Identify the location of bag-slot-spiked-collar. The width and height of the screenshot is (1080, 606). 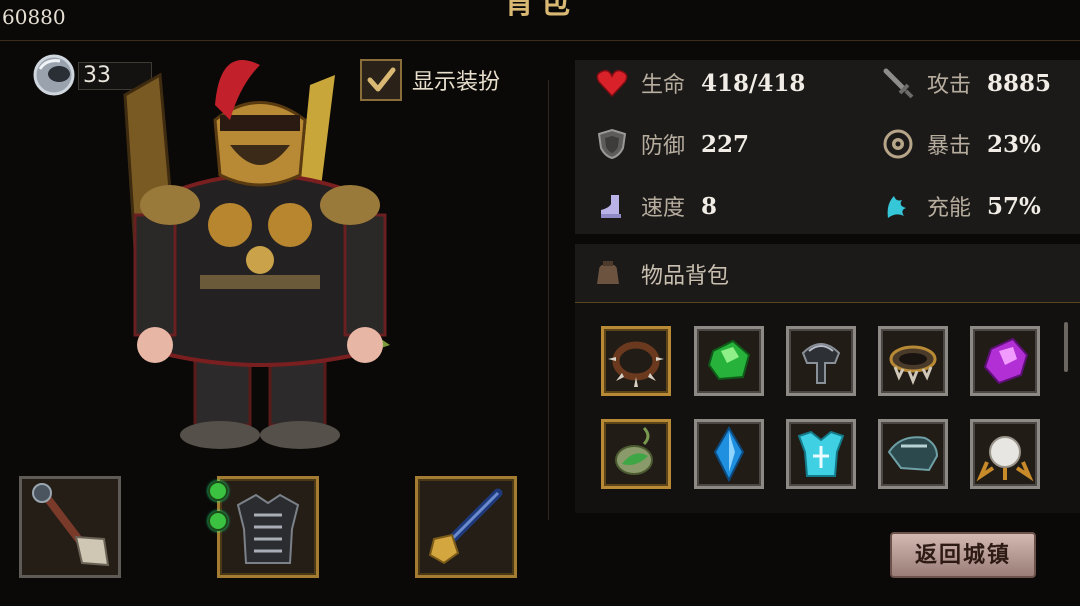
(636, 361).